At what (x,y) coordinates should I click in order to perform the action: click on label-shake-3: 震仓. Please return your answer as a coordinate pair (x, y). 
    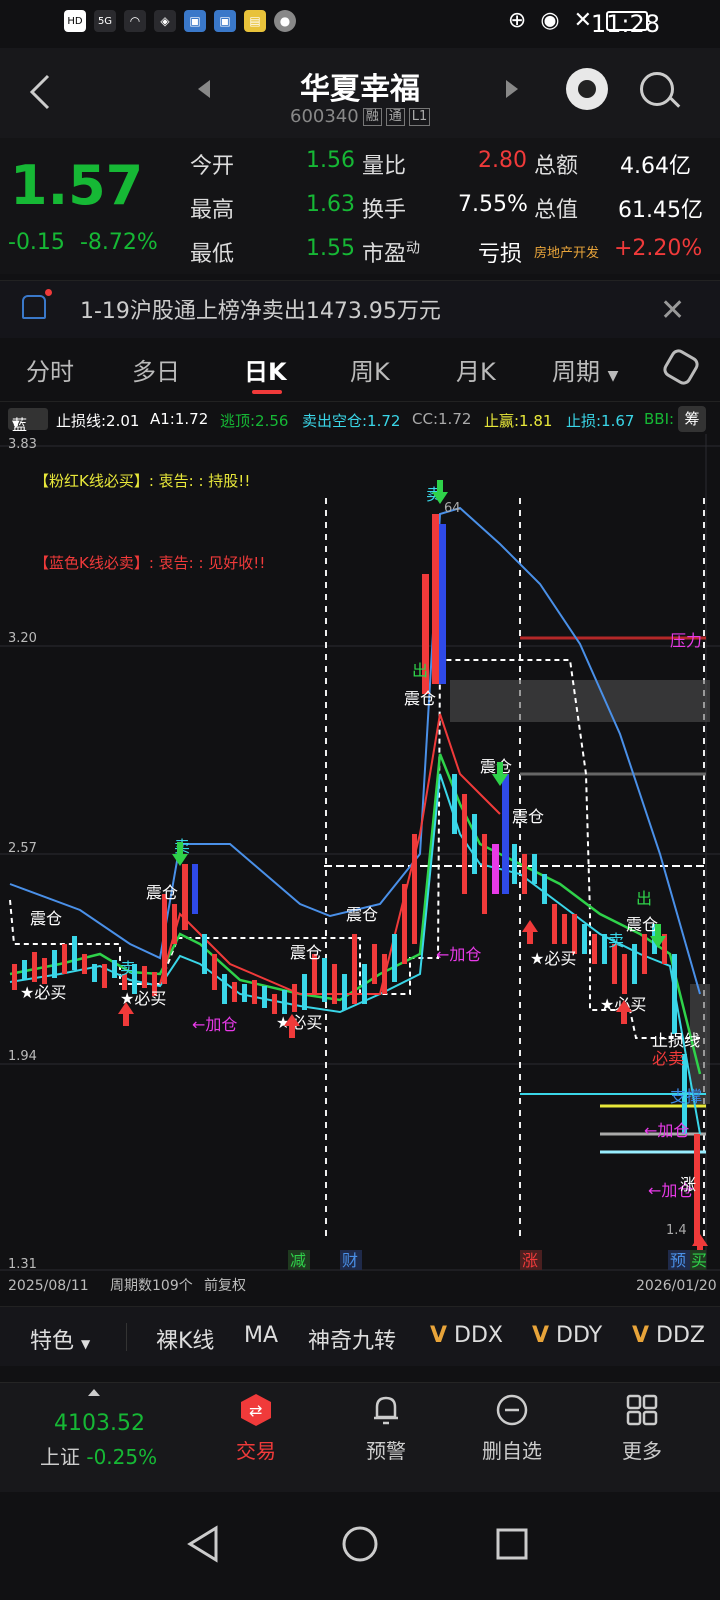
    Looking at the image, I should click on (362, 914).